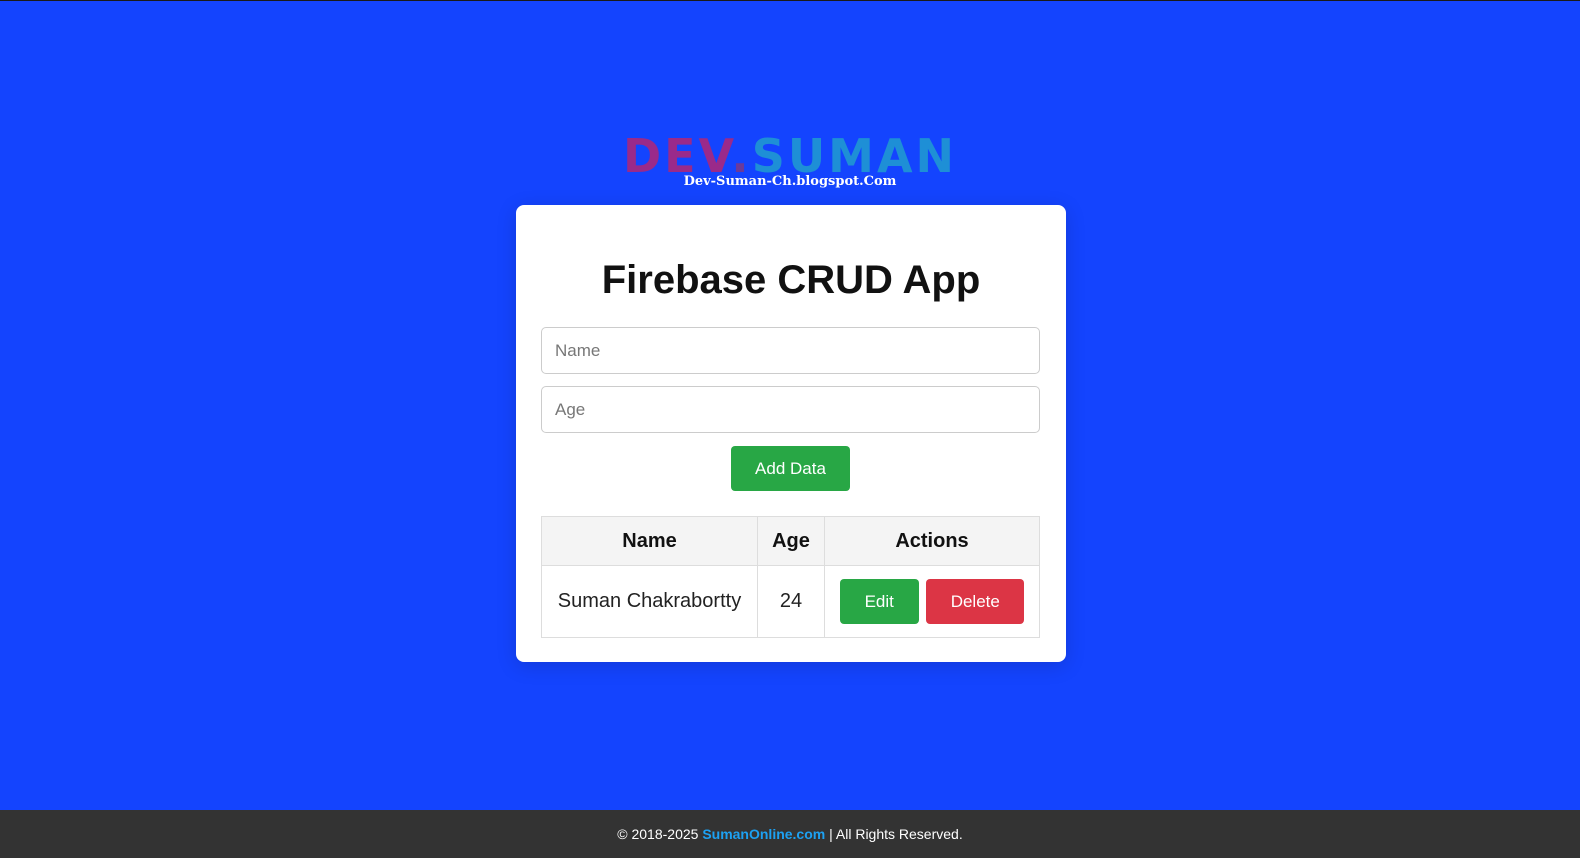 This screenshot has width=1580, height=858. What do you see at coordinates (790, 409) in the screenshot?
I see `age-input` at bounding box center [790, 409].